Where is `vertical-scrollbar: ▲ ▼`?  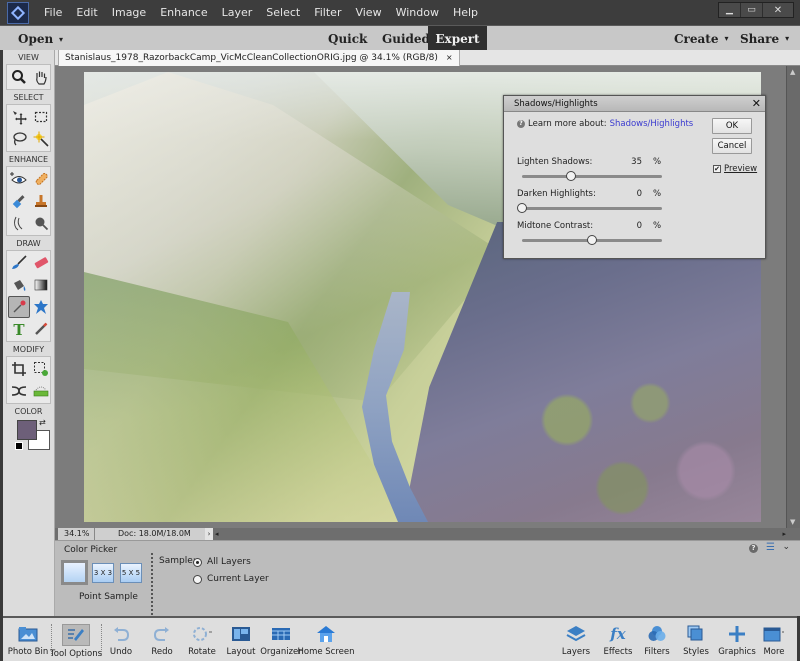
vertical-scrollbar: ▲ ▼ is located at coordinates (793, 297).